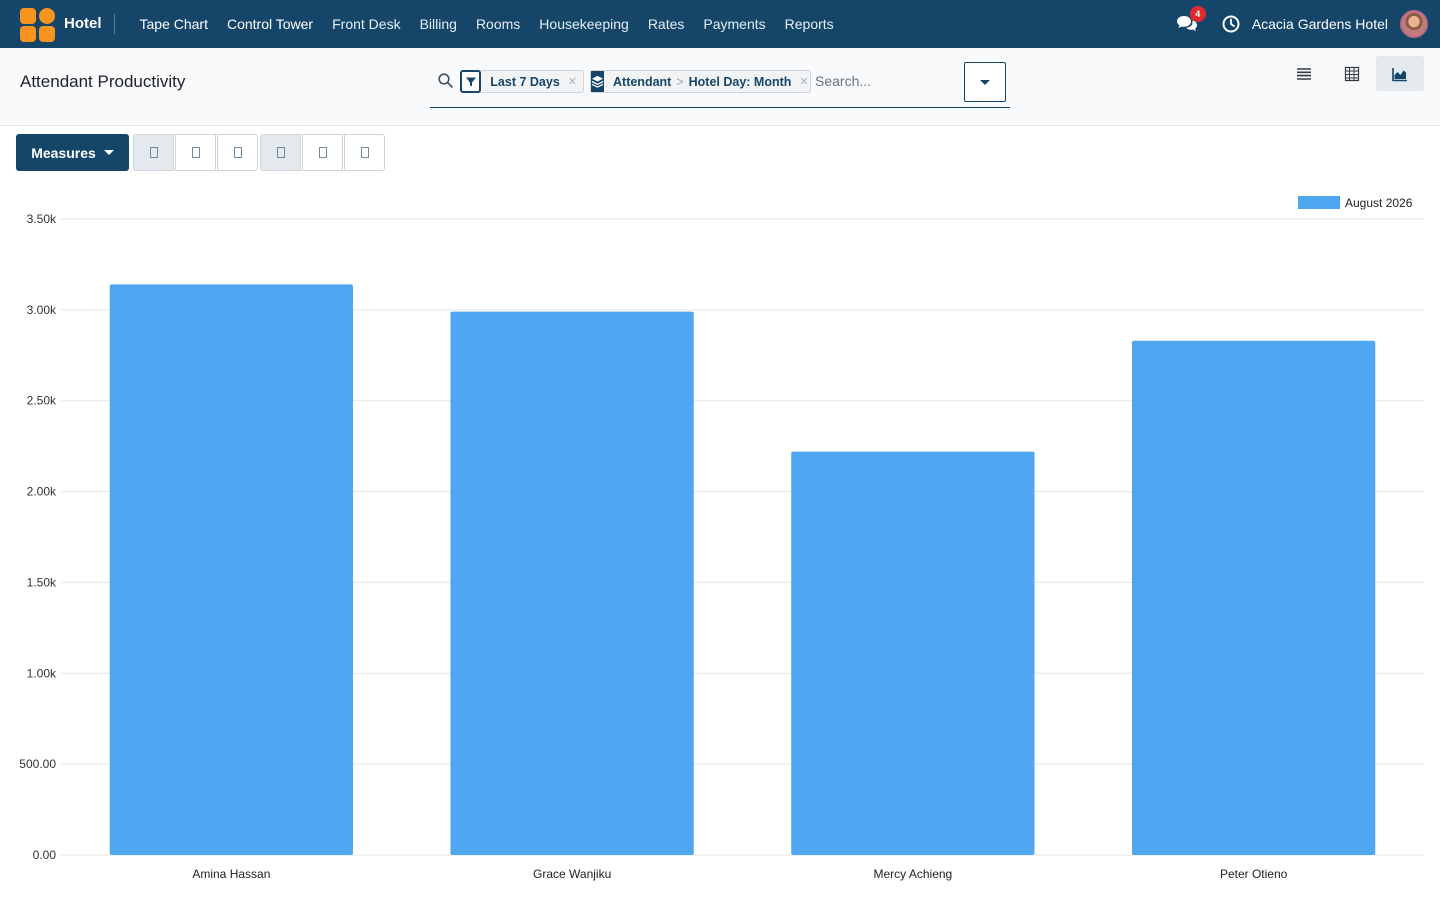  I want to click on y-tick-label: 1.50k, so click(42, 582).